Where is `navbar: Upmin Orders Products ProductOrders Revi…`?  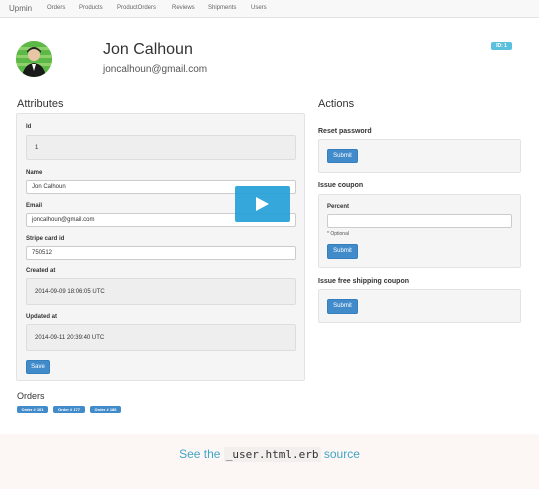
navbar: Upmin Orders Products ProductOrders Revi… is located at coordinates (269, 9).